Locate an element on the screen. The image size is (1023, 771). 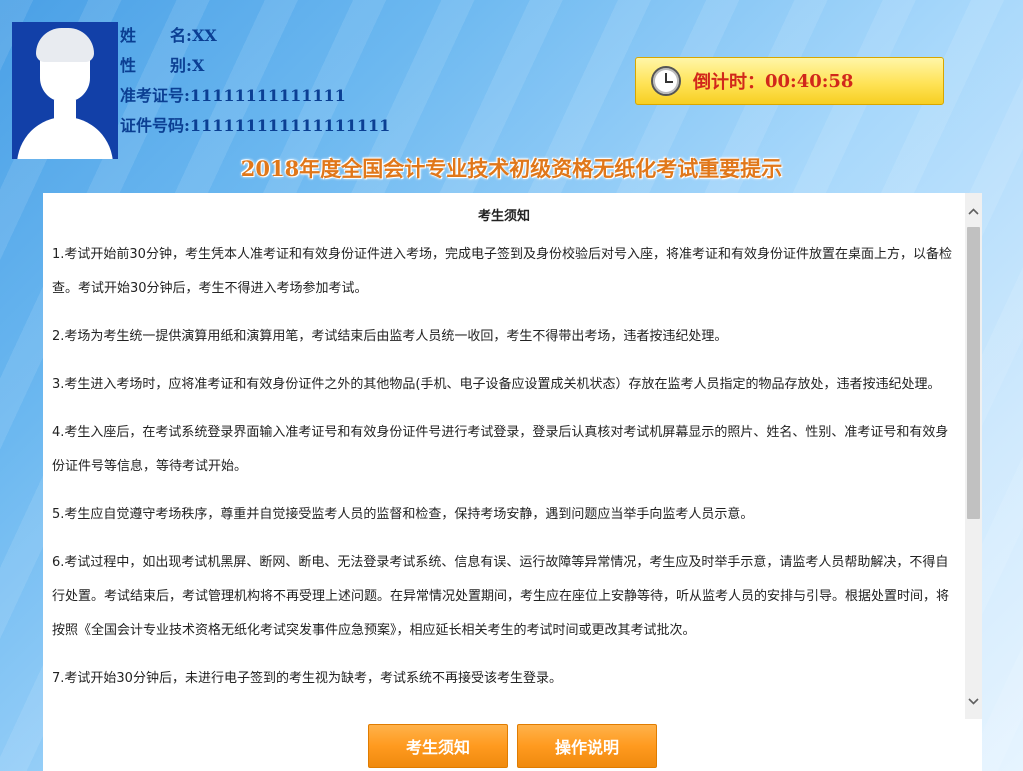
clock-icon is located at coordinates (666, 81).